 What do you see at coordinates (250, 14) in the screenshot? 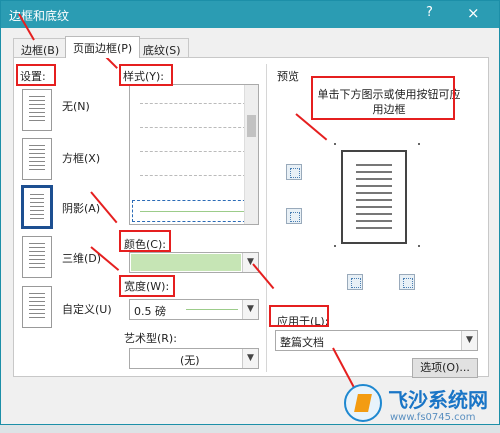
I see `title-bar: 边框和底纹 ? ×` at bounding box center [250, 14].